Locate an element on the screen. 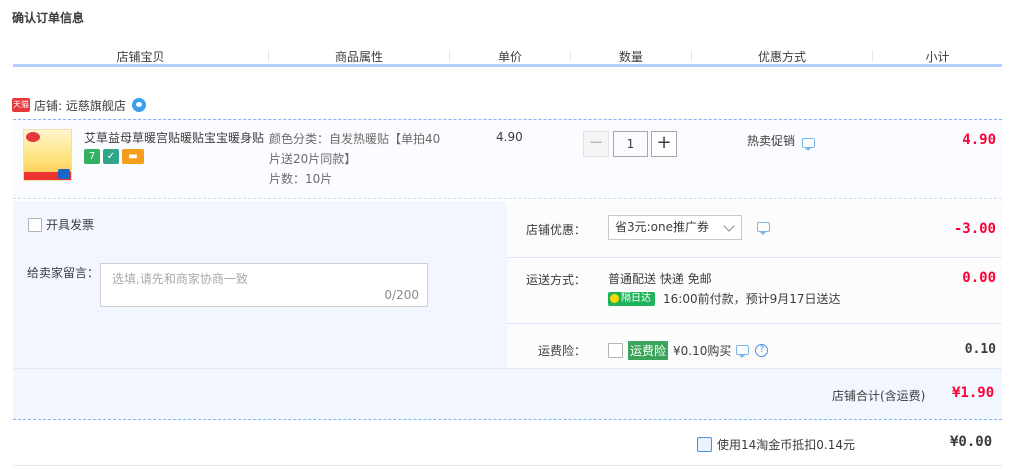 The width and height of the screenshot is (1009, 470). freight-insurance-price: ¥0.10购买 is located at coordinates (702, 351).